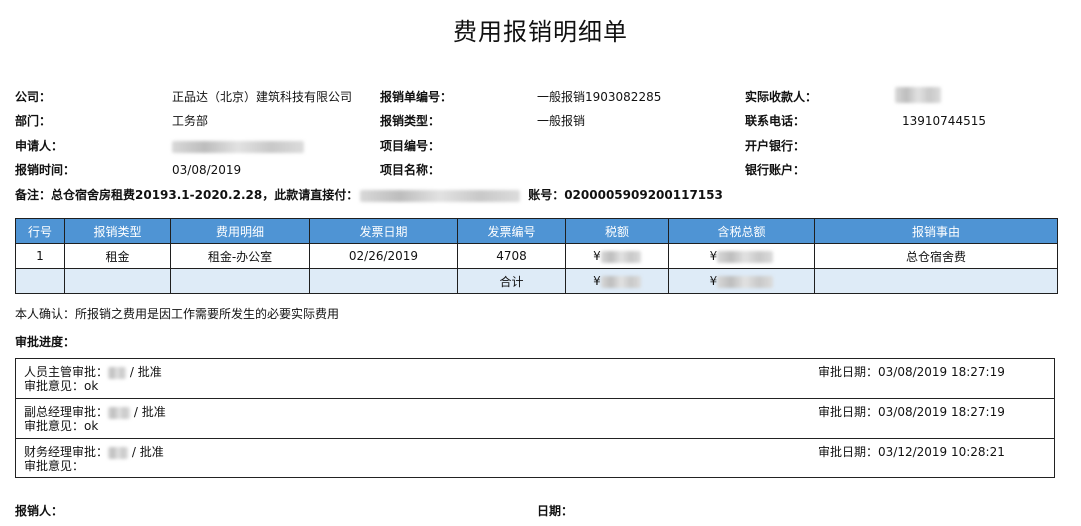 This screenshot has height=526, width=1081. What do you see at coordinates (511, 256) in the screenshot?
I see `cell-invoice-no: 4708` at bounding box center [511, 256].